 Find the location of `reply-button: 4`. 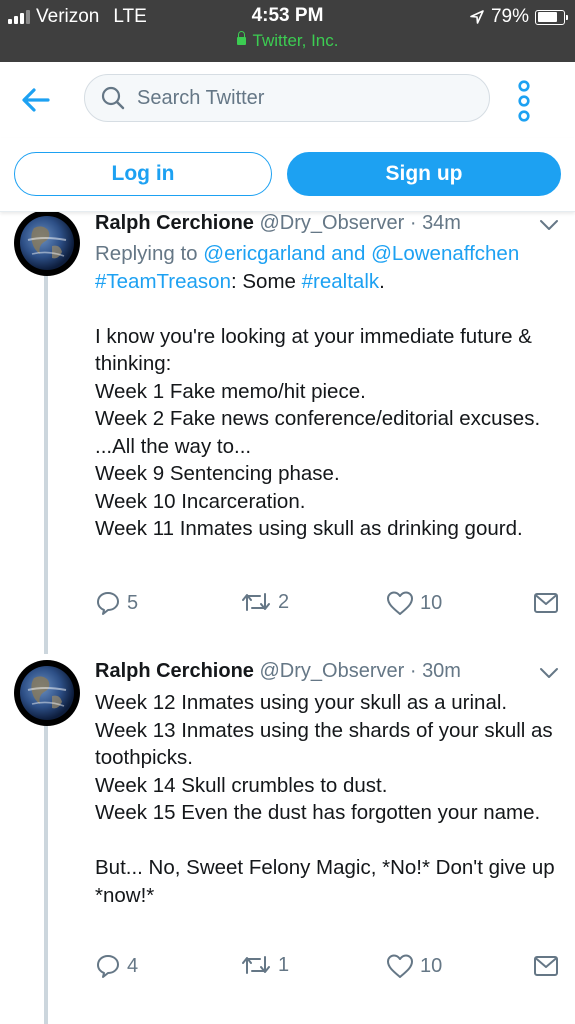

reply-button: 4 is located at coordinates (116, 966).